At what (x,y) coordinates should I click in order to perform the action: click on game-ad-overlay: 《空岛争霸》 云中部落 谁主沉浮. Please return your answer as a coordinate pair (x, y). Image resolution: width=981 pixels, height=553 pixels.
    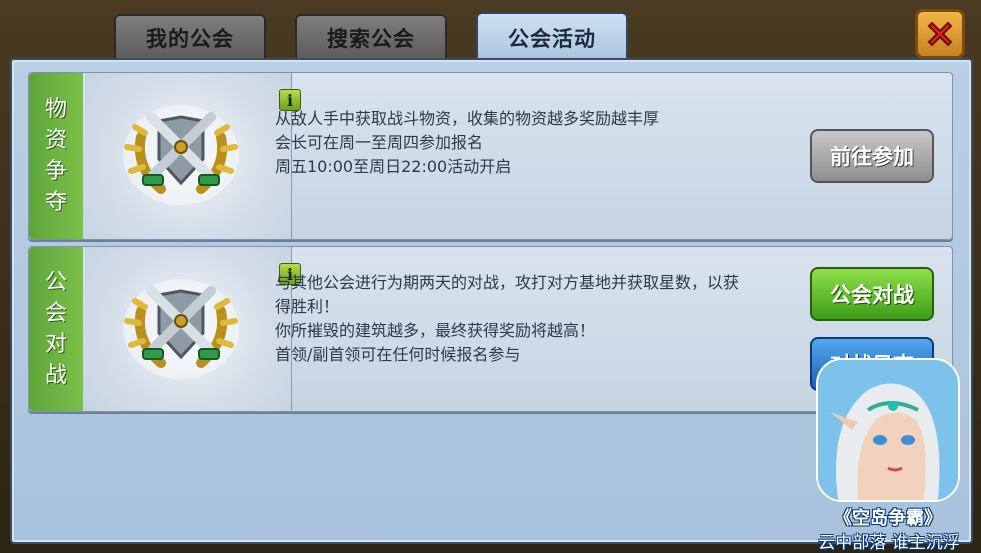
    Looking at the image, I should click on (888, 455).